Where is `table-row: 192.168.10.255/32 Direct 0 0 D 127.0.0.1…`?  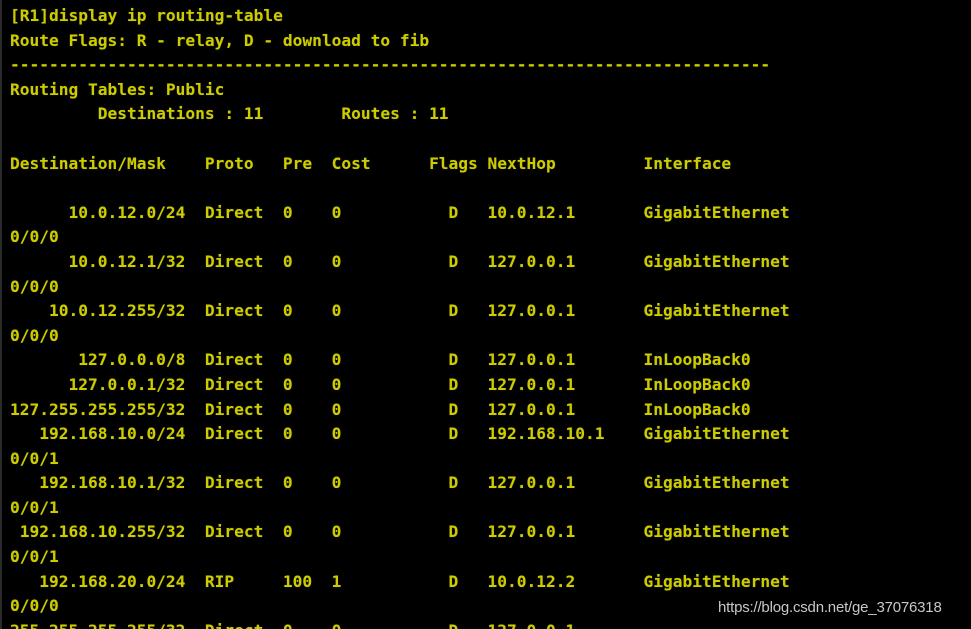 table-row: 192.168.10.255/32 Direct 0 0 D 127.0.0.1… is located at coordinates (400, 532).